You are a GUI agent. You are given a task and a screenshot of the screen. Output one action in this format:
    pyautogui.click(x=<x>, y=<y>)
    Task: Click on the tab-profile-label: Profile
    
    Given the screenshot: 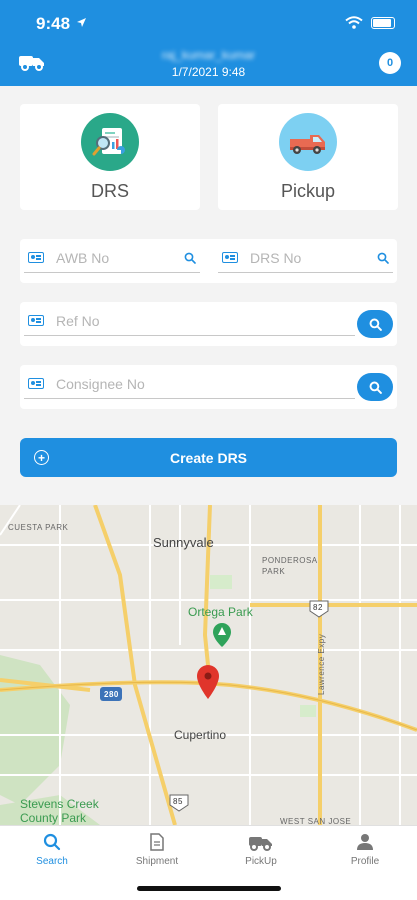 What is the action you would take?
    pyautogui.click(x=365, y=861)
    